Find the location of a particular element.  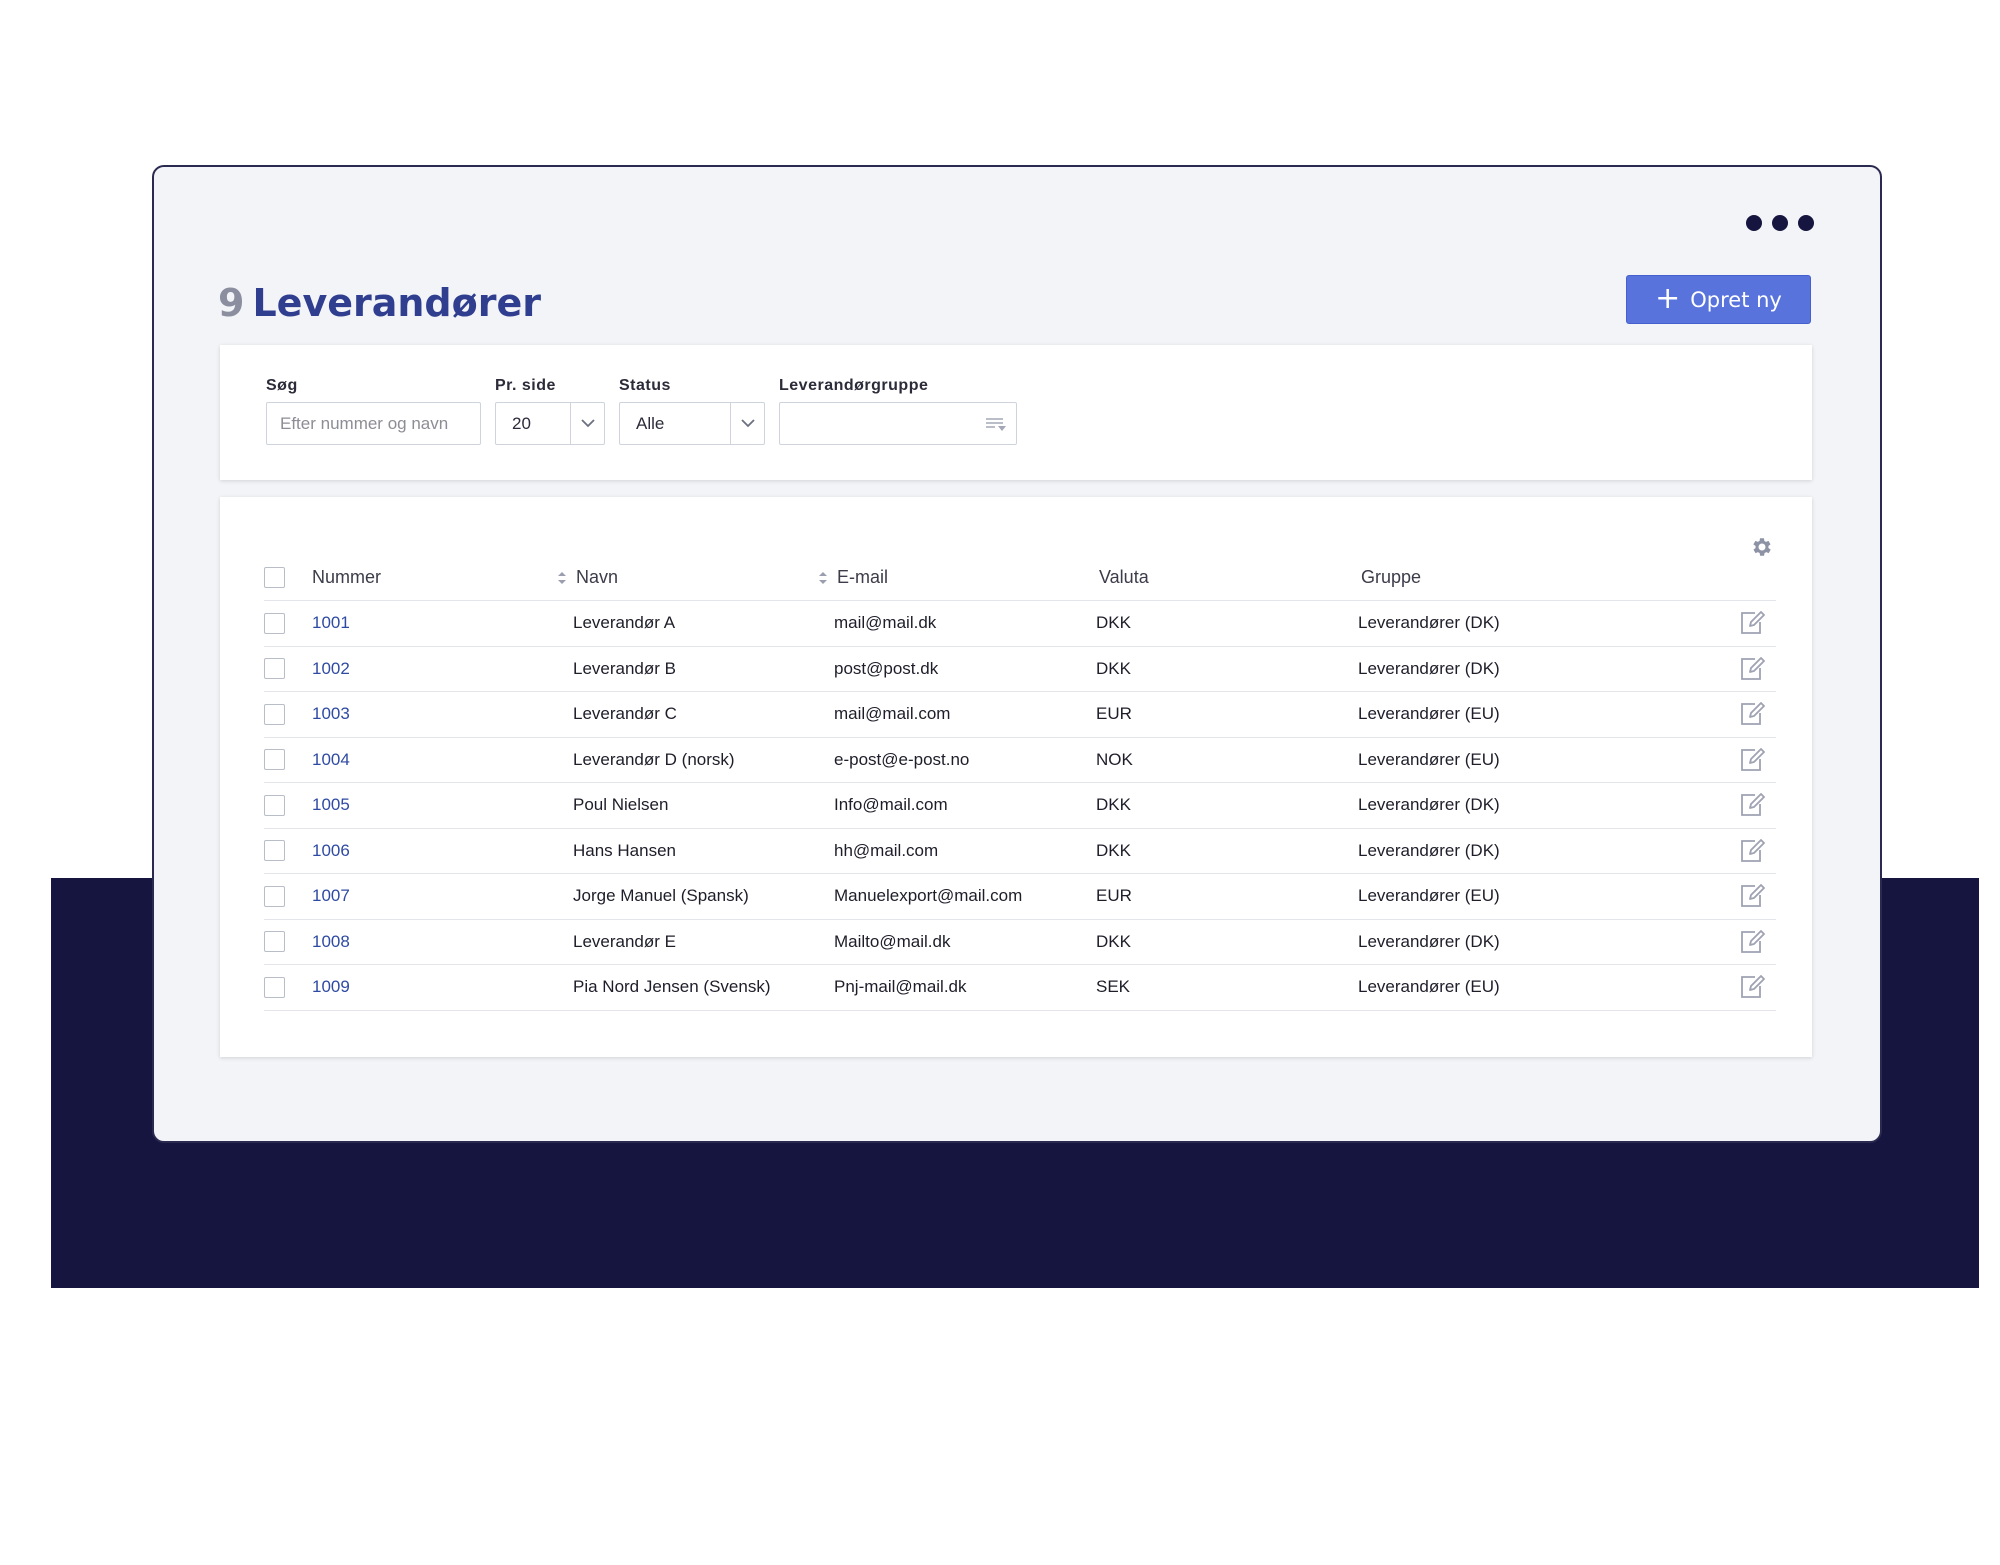

chevron-down-icon is located at coordinates (587, 423).